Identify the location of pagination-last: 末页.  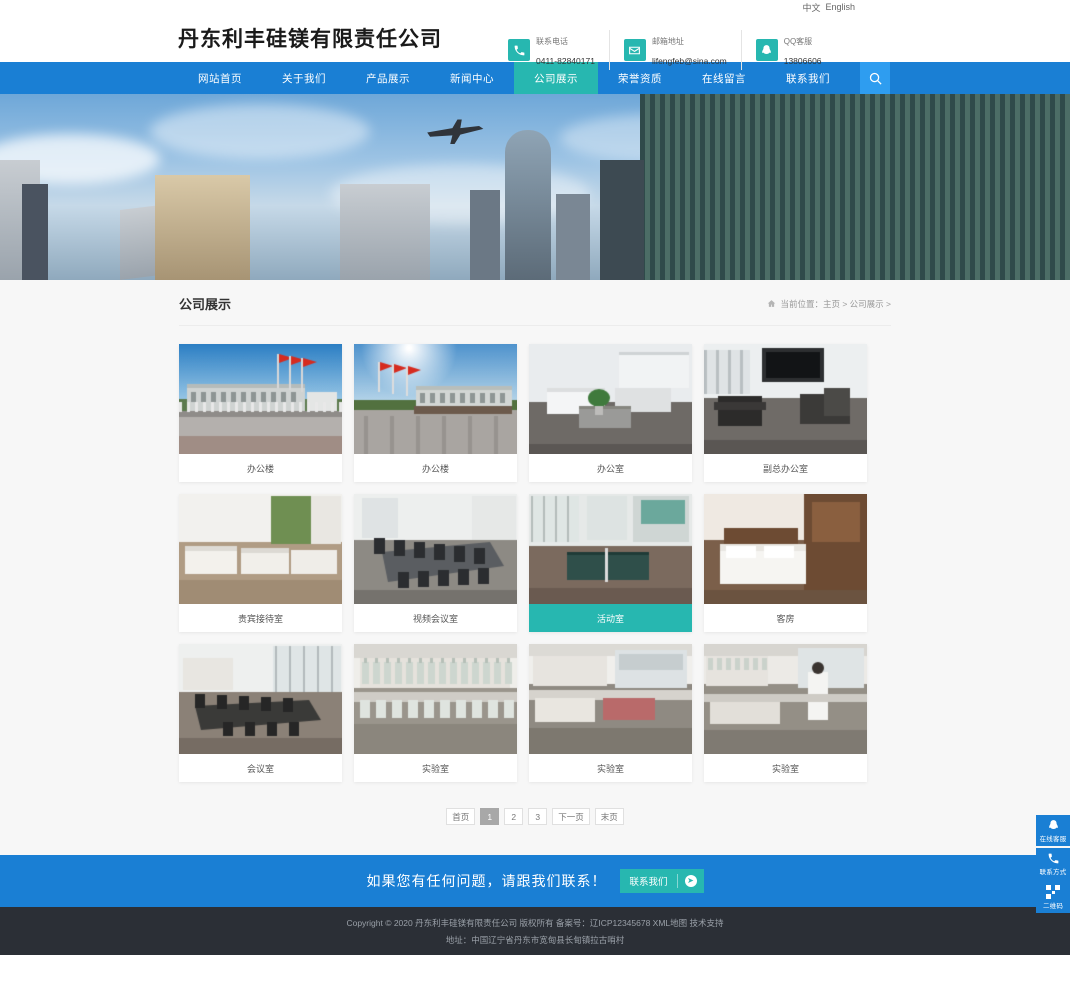
(609, 816).